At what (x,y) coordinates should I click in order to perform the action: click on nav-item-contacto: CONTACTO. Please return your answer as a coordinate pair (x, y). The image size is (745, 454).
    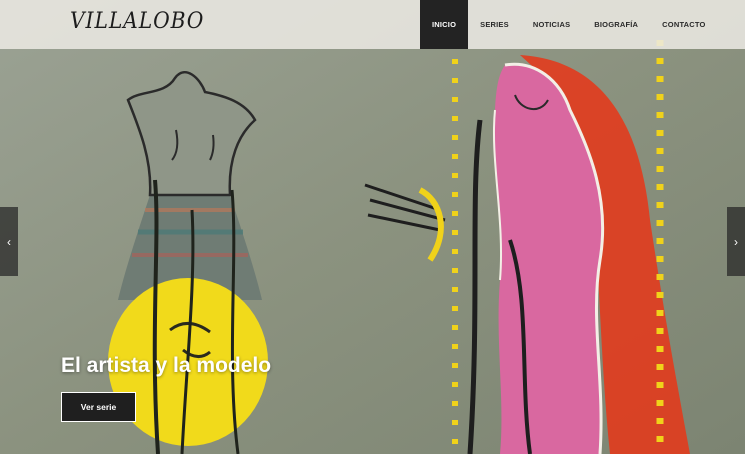
    Looking at the image, I should click on (683, 24).